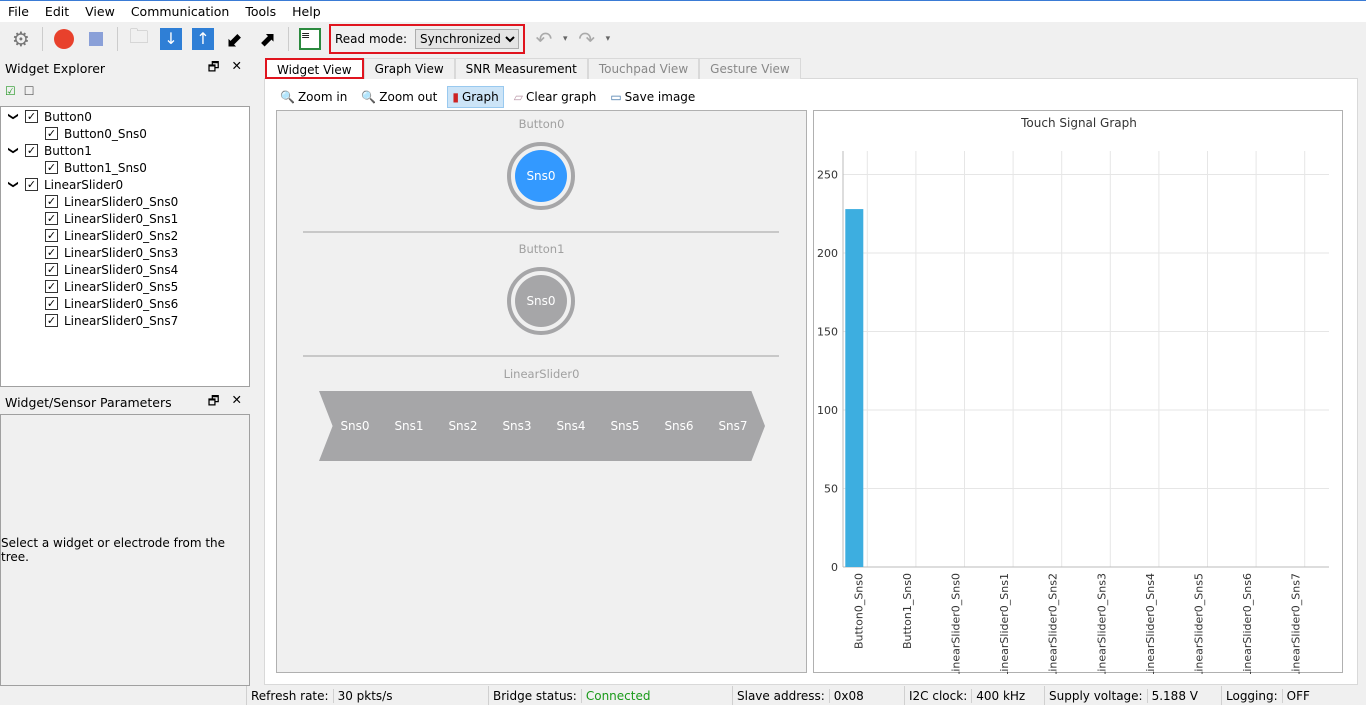  Describe the element at coordinates (125, 116) in the screenshot. I see `tree-widget-Button0: ❯ ✓ Button0` at that location.